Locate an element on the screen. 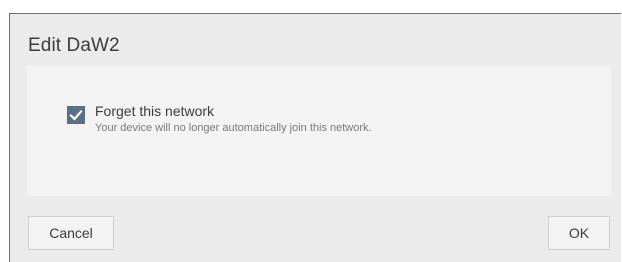 The image size is (622, 262). forget-network-checkbox is located at coordinates (76, 115).